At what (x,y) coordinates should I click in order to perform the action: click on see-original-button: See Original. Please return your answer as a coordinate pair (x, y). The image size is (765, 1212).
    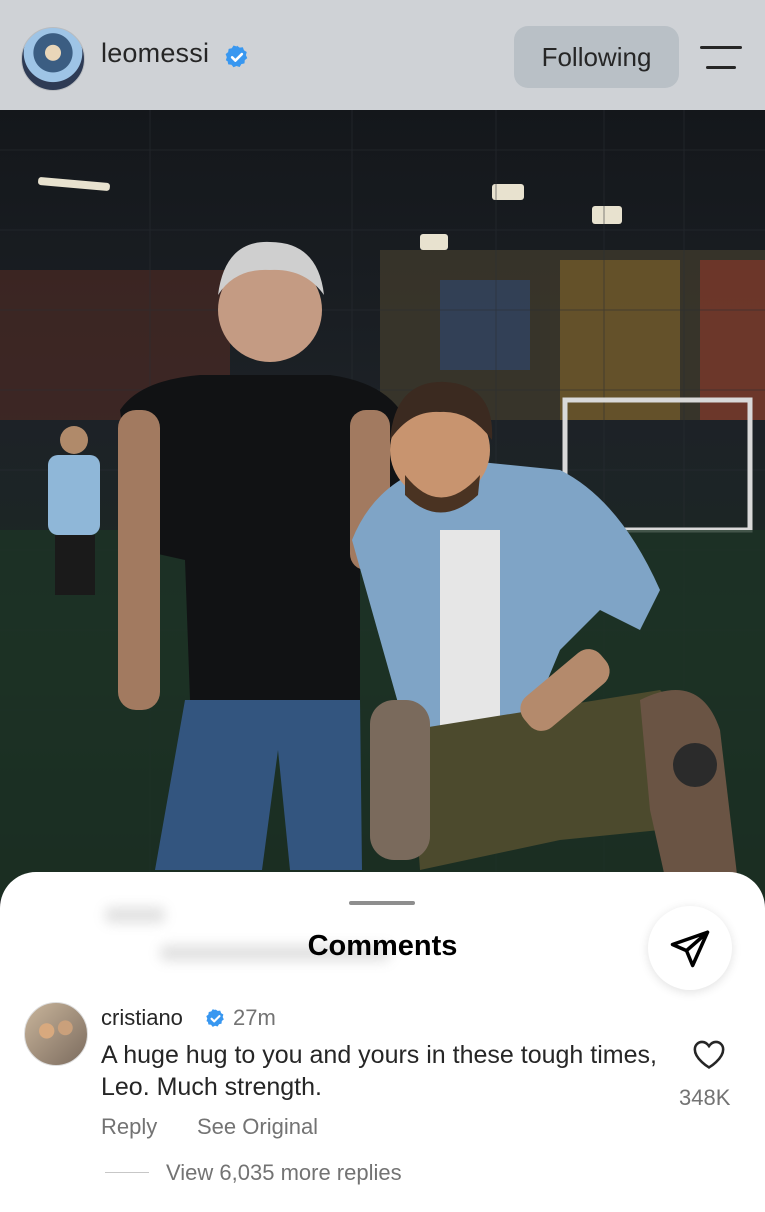
    Looking at the image, I should click on (257, 1127).